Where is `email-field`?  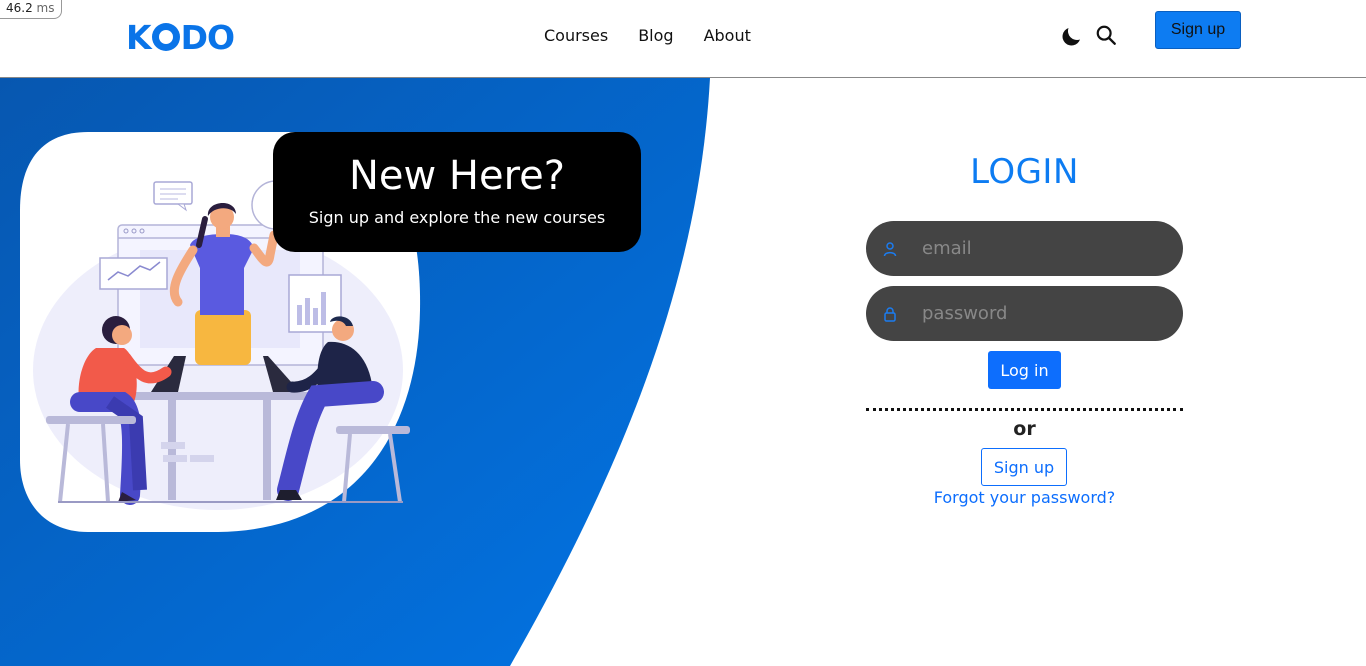 email-field is located at coordinates (1024, 248).